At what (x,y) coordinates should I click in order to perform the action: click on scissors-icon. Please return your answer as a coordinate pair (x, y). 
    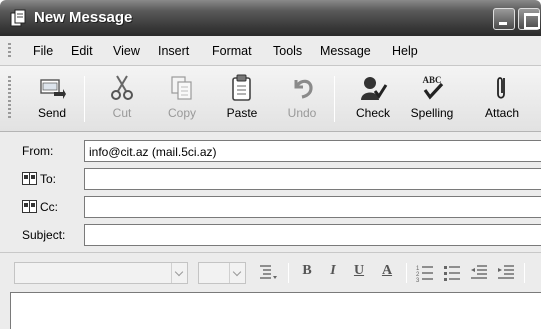
    Looking at the image, I should click on (122, 87).